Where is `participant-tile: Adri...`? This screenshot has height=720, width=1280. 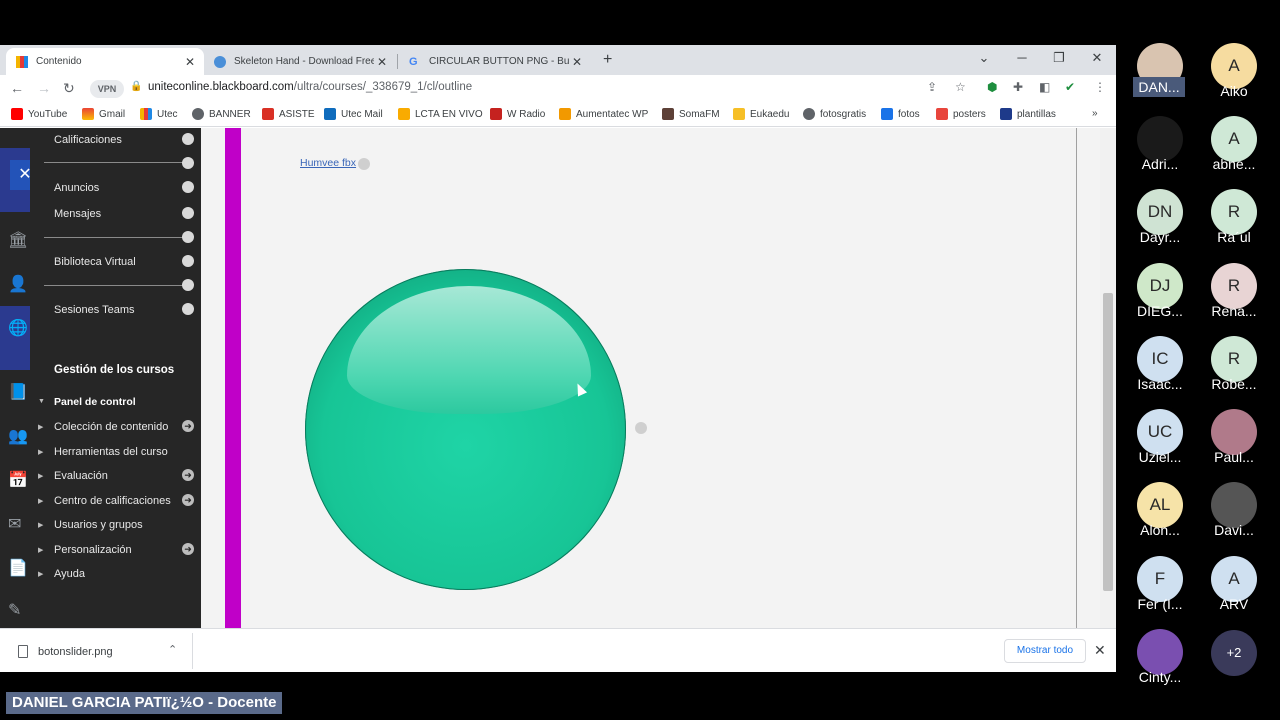 participant-tile: Adri... is located at coordinates (1160, 144).